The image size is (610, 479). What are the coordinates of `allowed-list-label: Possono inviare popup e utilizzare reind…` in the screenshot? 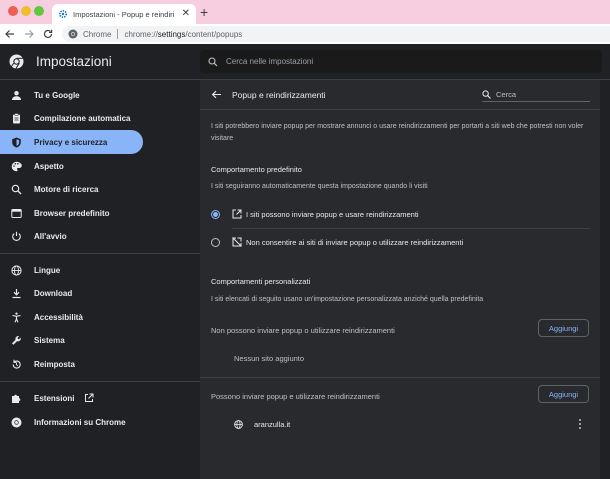 It's located at (295, 396).